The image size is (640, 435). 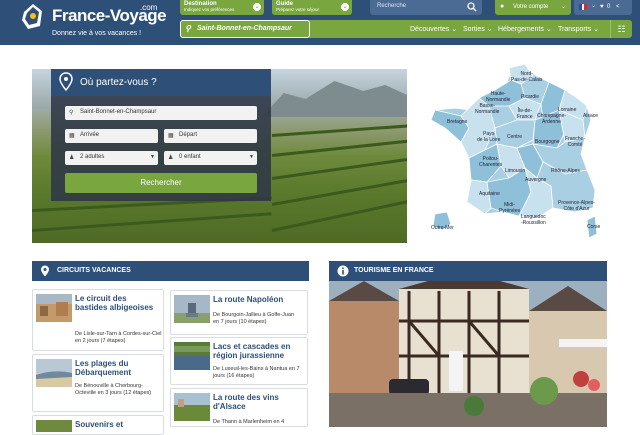 I want to click on nav-item-sorties: Sorties ⌄, so click(x=478, y=29).